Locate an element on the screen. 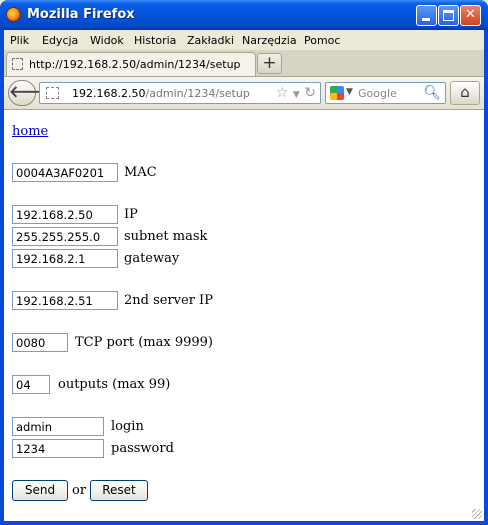 The width and height of the screenshot is (488, 525). menu-edycja: Edycja is located at coordinates (60, 40).